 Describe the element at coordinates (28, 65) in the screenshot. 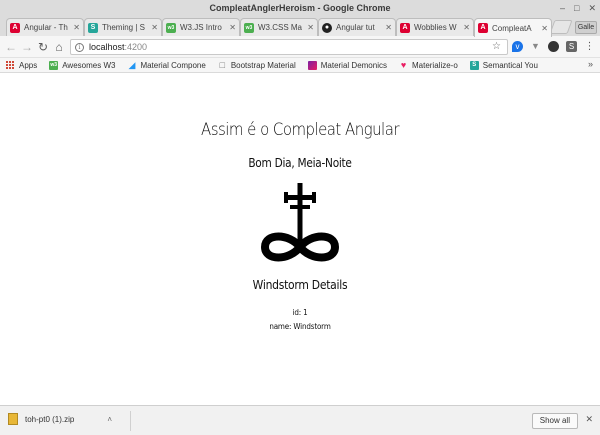

I see `bookmark-label: Apps` at that location.